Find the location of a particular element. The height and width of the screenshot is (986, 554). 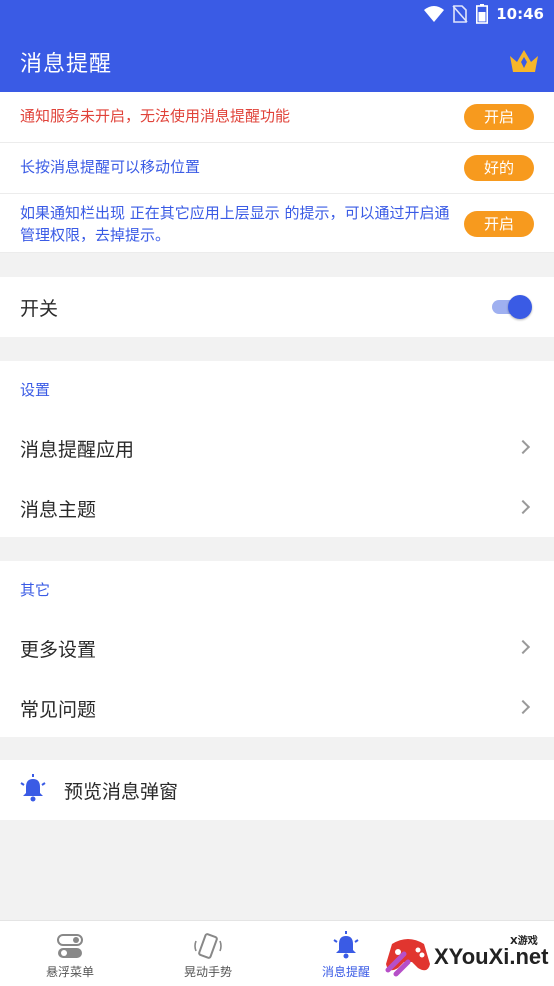

status-time: 10:46 is located at coordinates (520, 14).